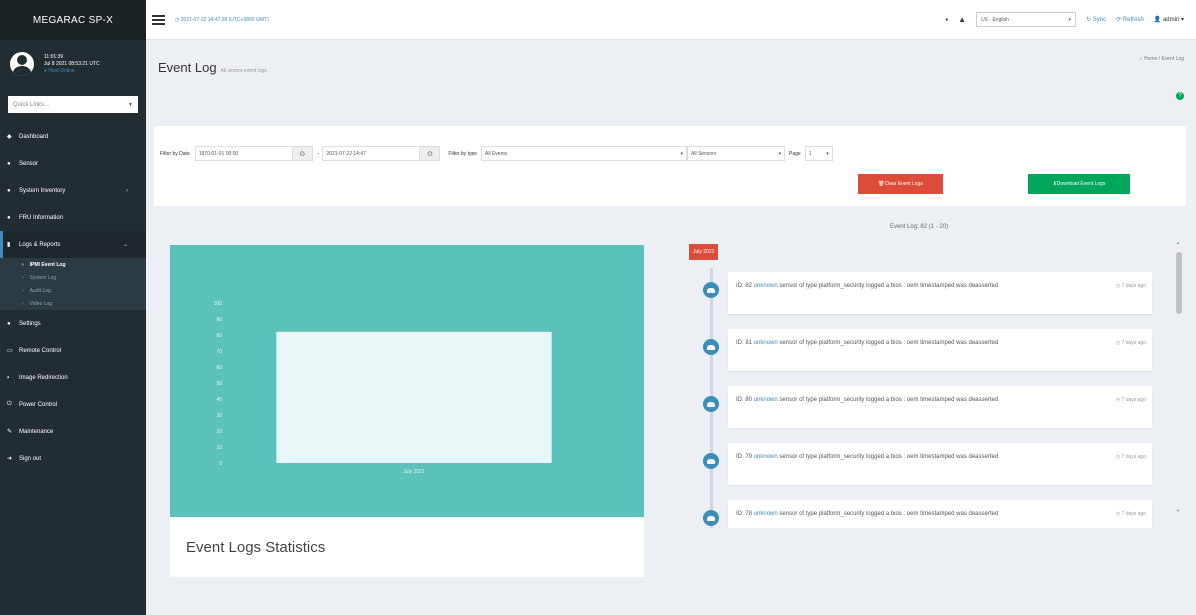 The image size is (1196, 615). I want to click on sidebar-item-image-redirection: ▪ Image Redirection, so click(73, 377).